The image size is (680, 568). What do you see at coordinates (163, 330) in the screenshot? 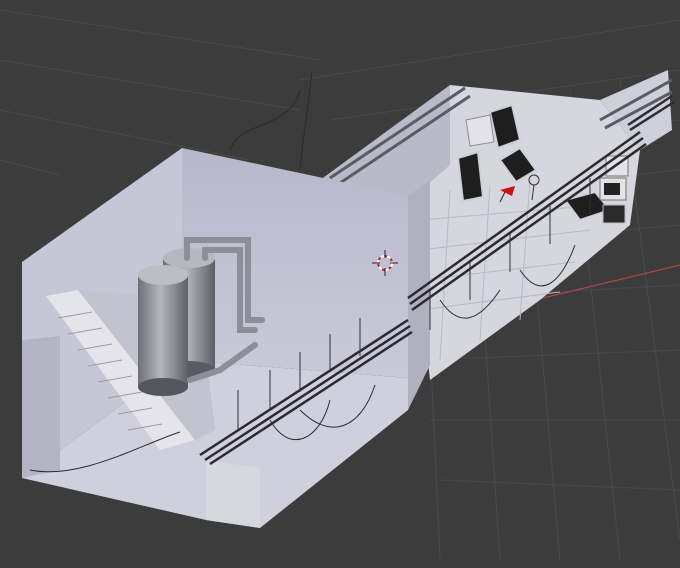
I see `storage-tank` at bounding box center [163, 330].